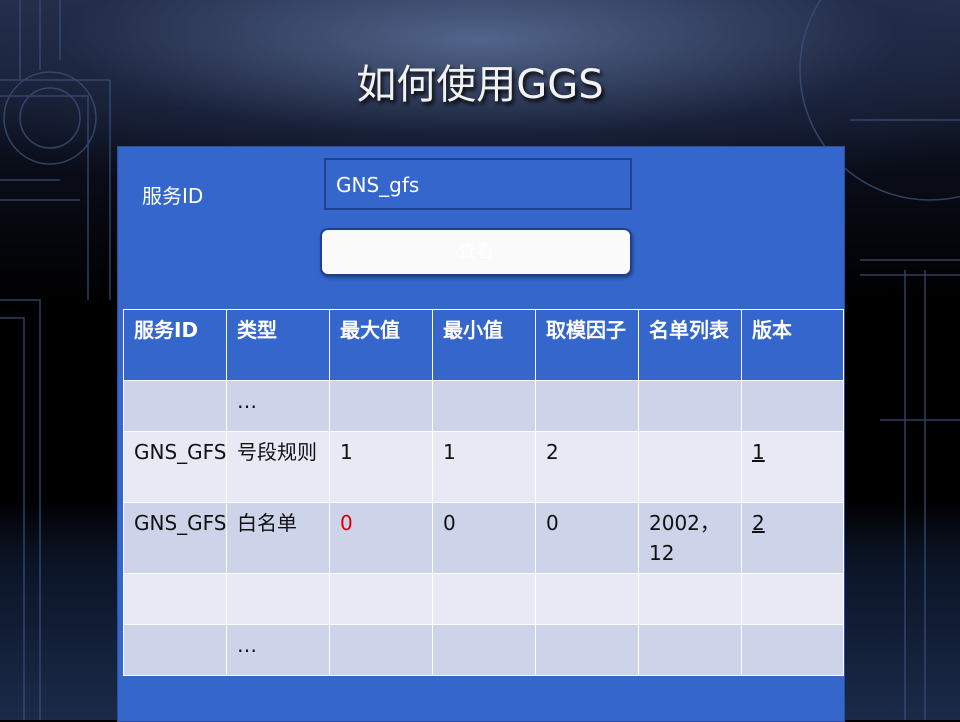 Image resolution: width=960 pixels, height=722 pixels. Describe the element at coordinates (278, 538) in the screenshot. I see `table-cell: 白名单` at that location.